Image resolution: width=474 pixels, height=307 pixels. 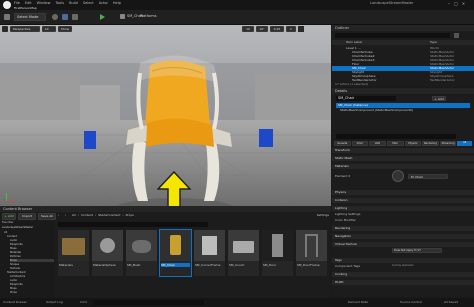 I want to click on play-icon, so click(x=102, y=17).